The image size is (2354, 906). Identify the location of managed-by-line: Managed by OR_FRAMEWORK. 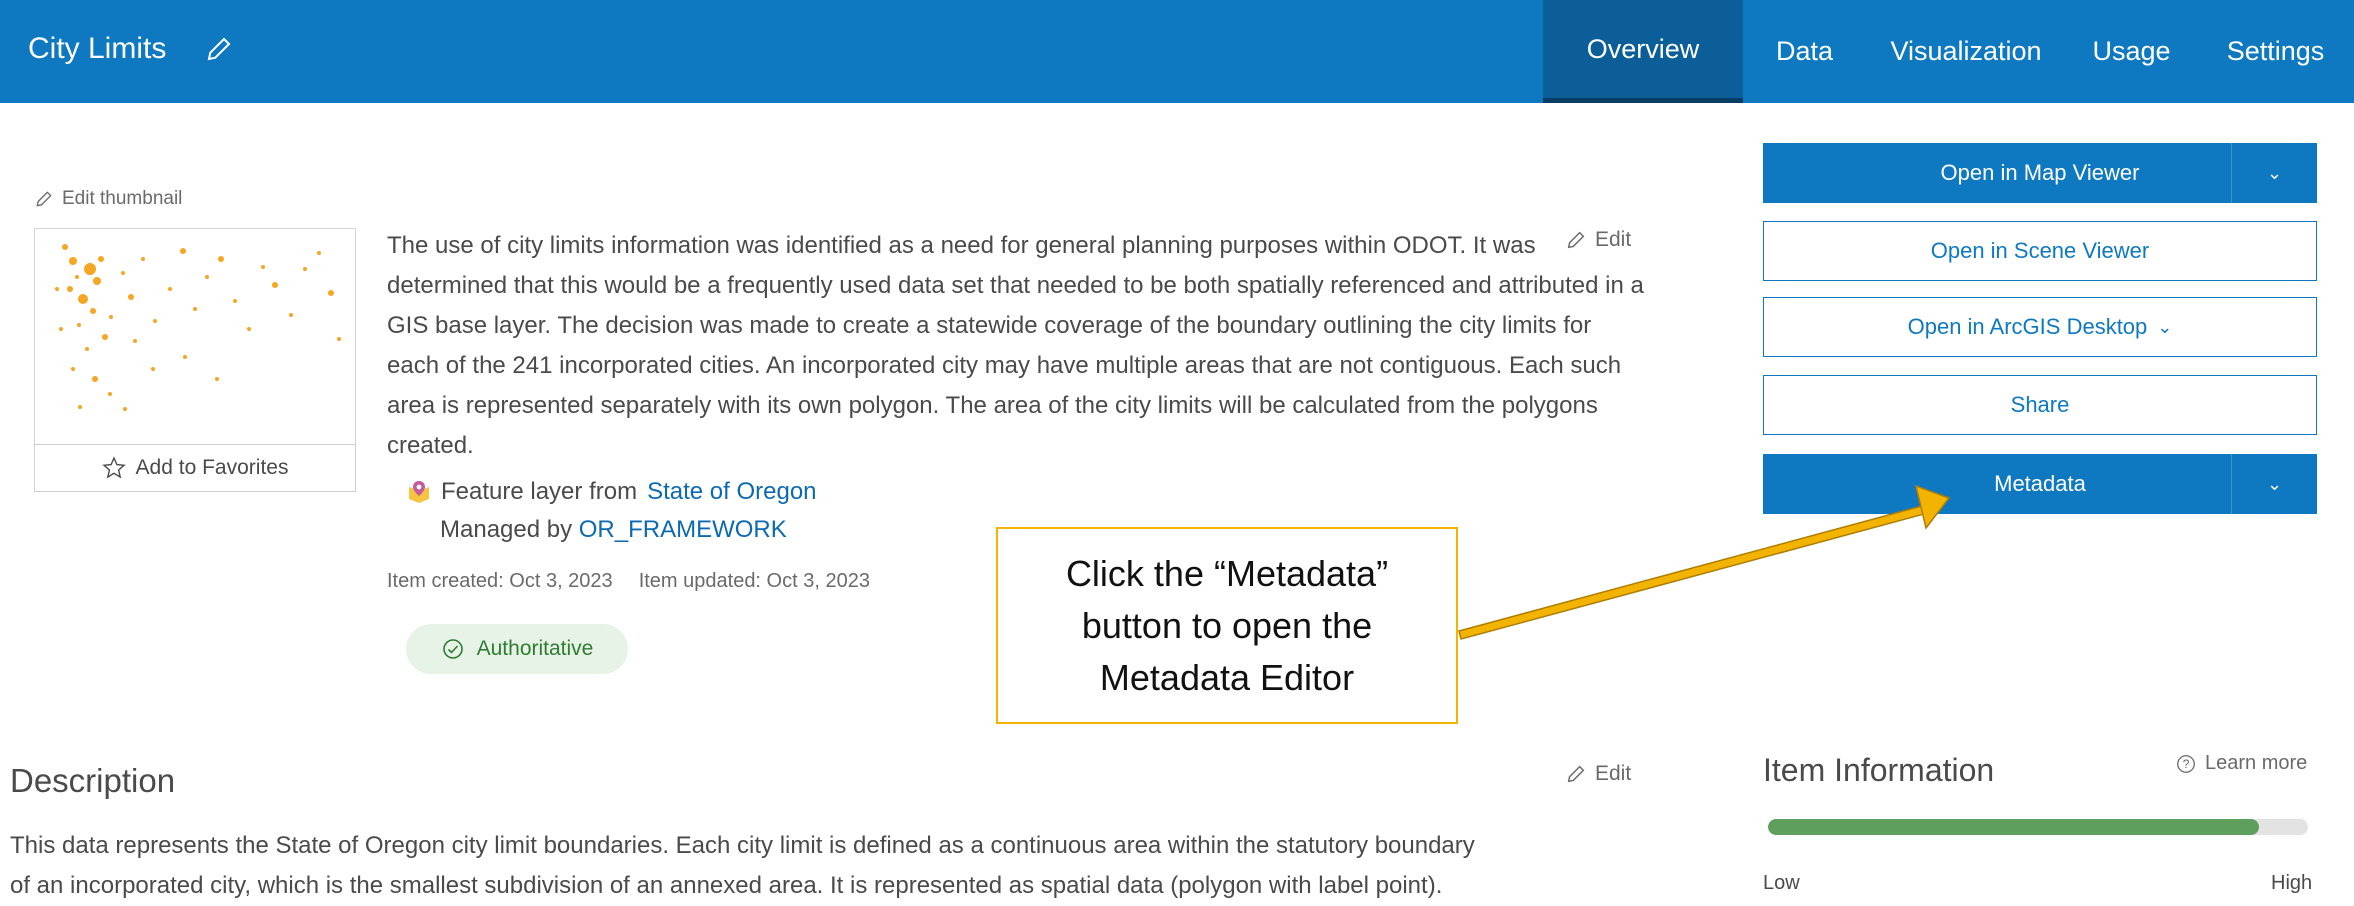
(613, 530).